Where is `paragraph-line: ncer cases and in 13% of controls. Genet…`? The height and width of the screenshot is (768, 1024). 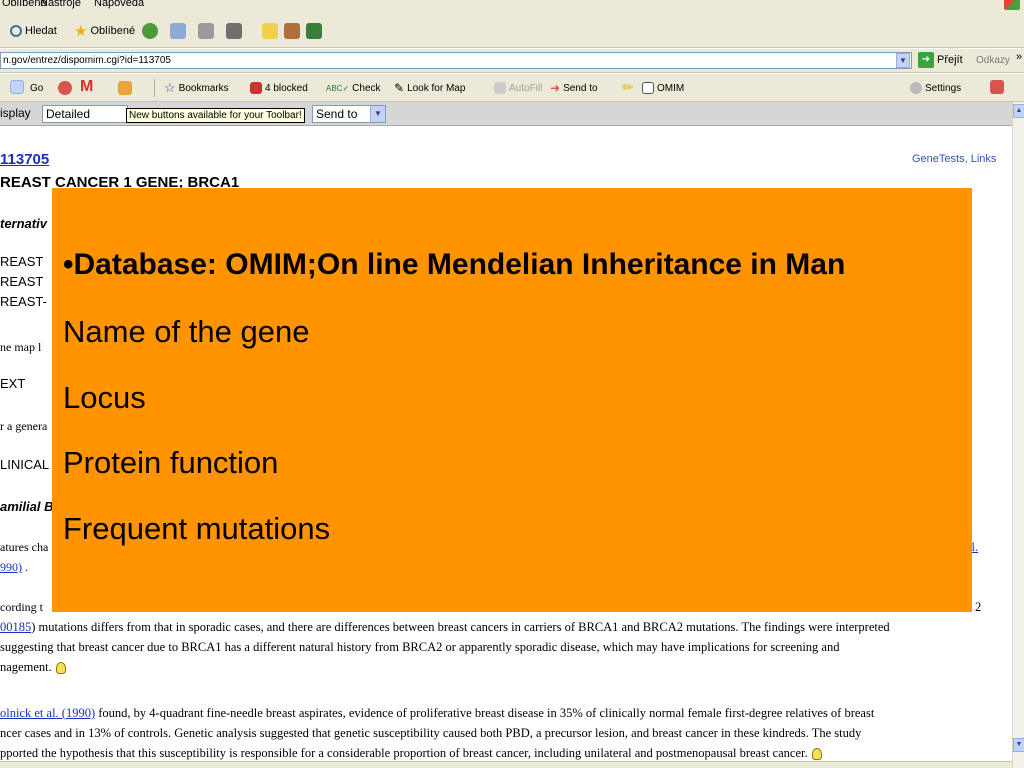 paragraph-line: ncer cases and in 13% of controls. Genet… is located at coordinates (431, 733).